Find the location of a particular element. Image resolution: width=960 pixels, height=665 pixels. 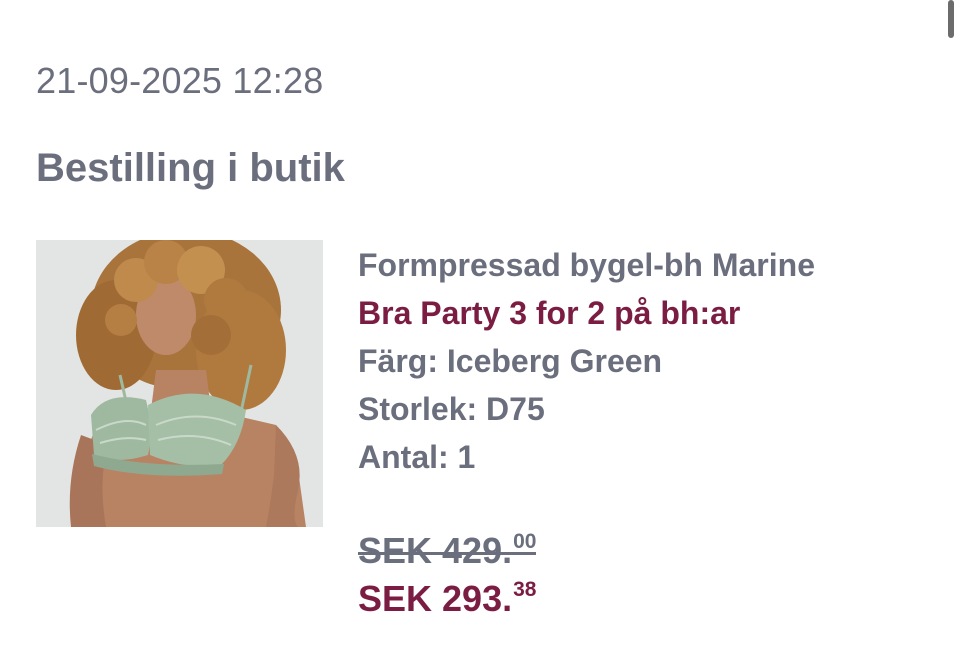

discounted-price: SEK 293.38 is located at coordinates (447, 599).